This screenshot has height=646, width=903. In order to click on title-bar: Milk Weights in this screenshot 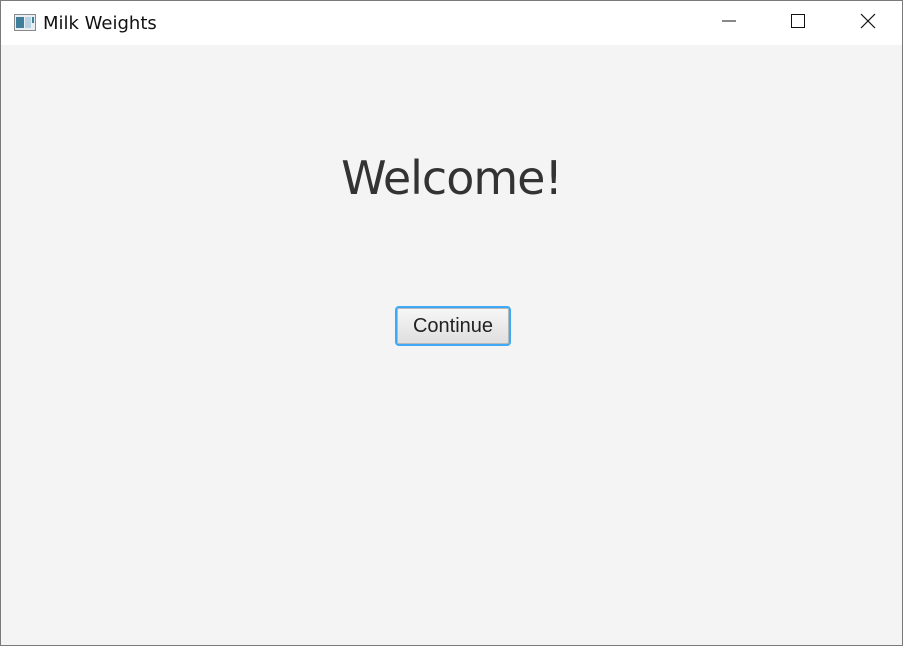, I will do `click(451, 23)`.